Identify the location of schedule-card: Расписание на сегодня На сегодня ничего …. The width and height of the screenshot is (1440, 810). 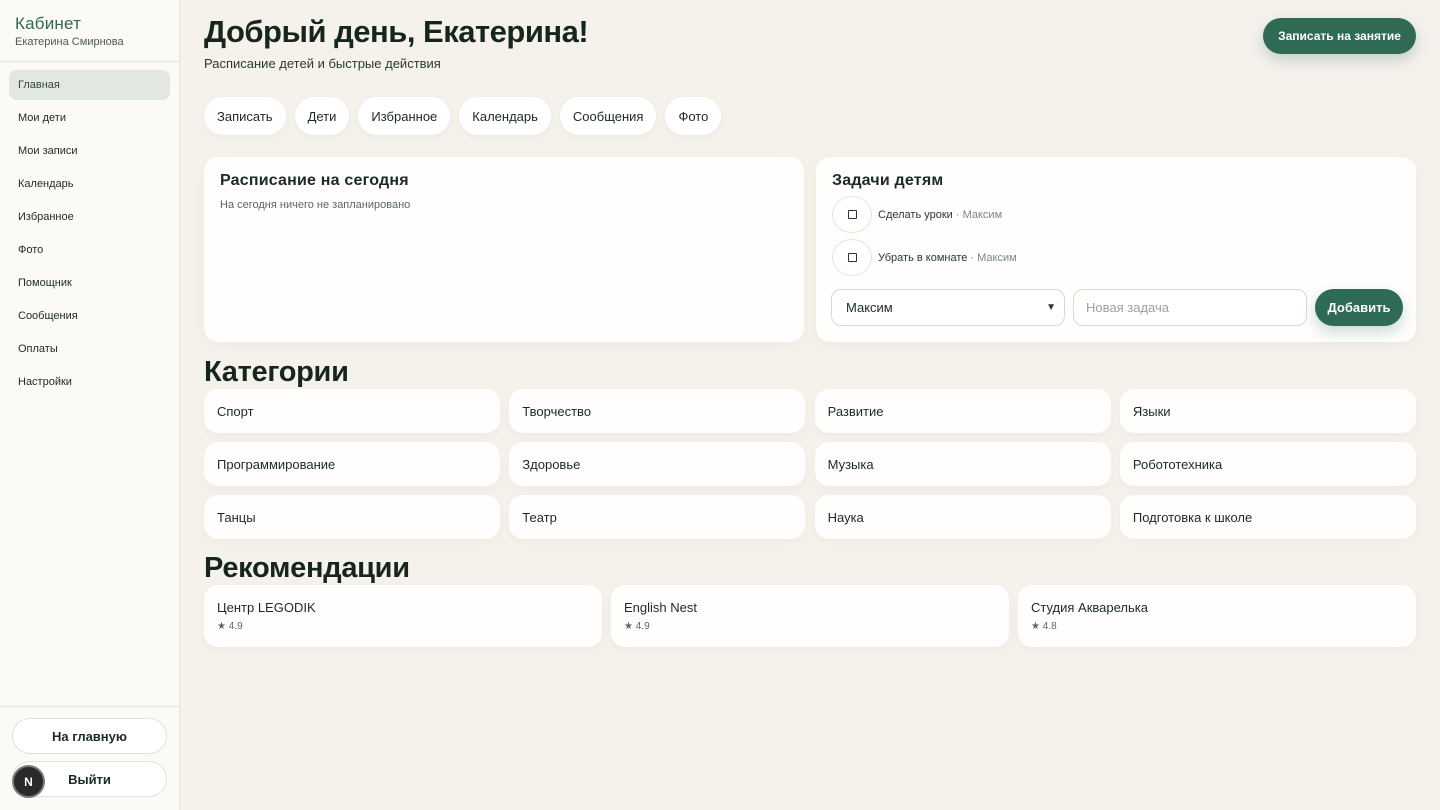
(504, 249).